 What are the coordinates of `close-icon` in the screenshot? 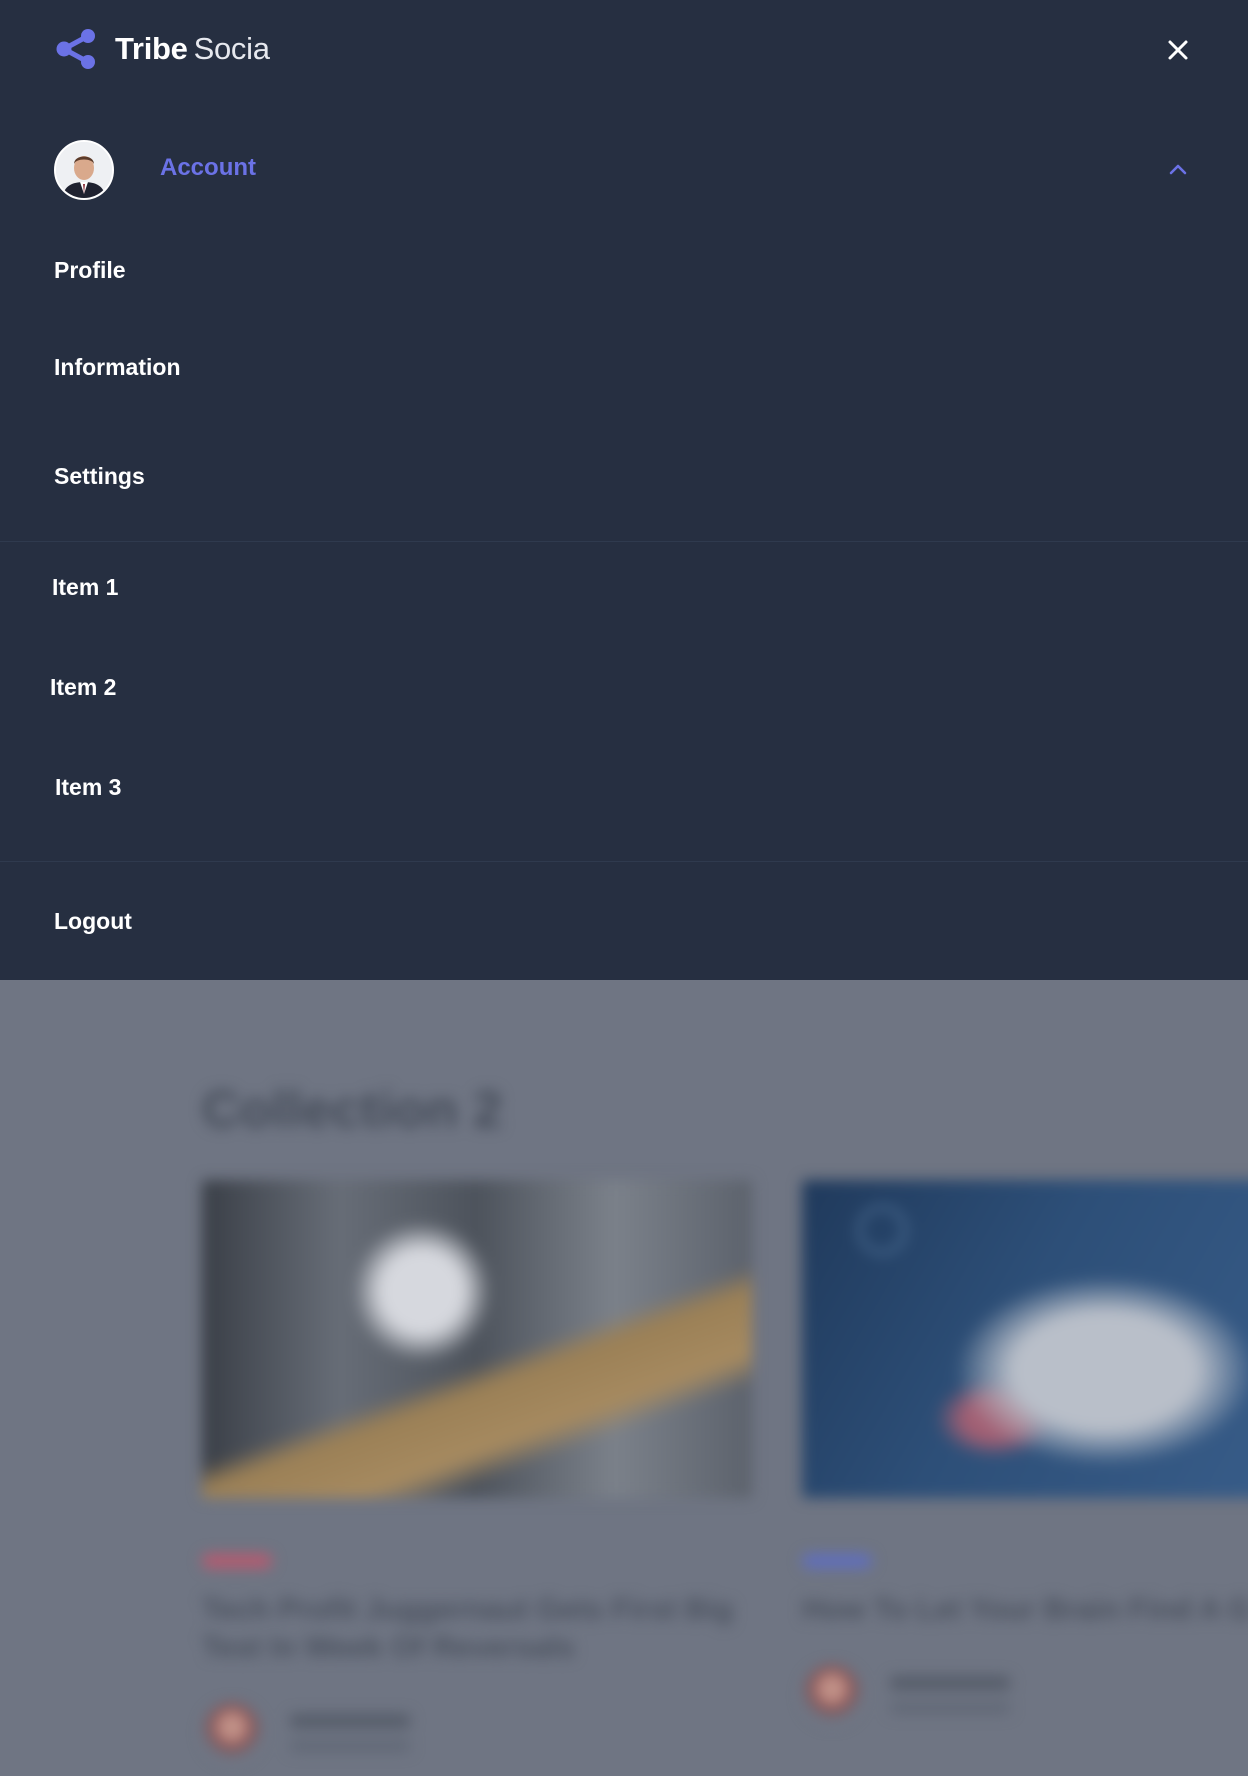 It's located at (1178, 50).